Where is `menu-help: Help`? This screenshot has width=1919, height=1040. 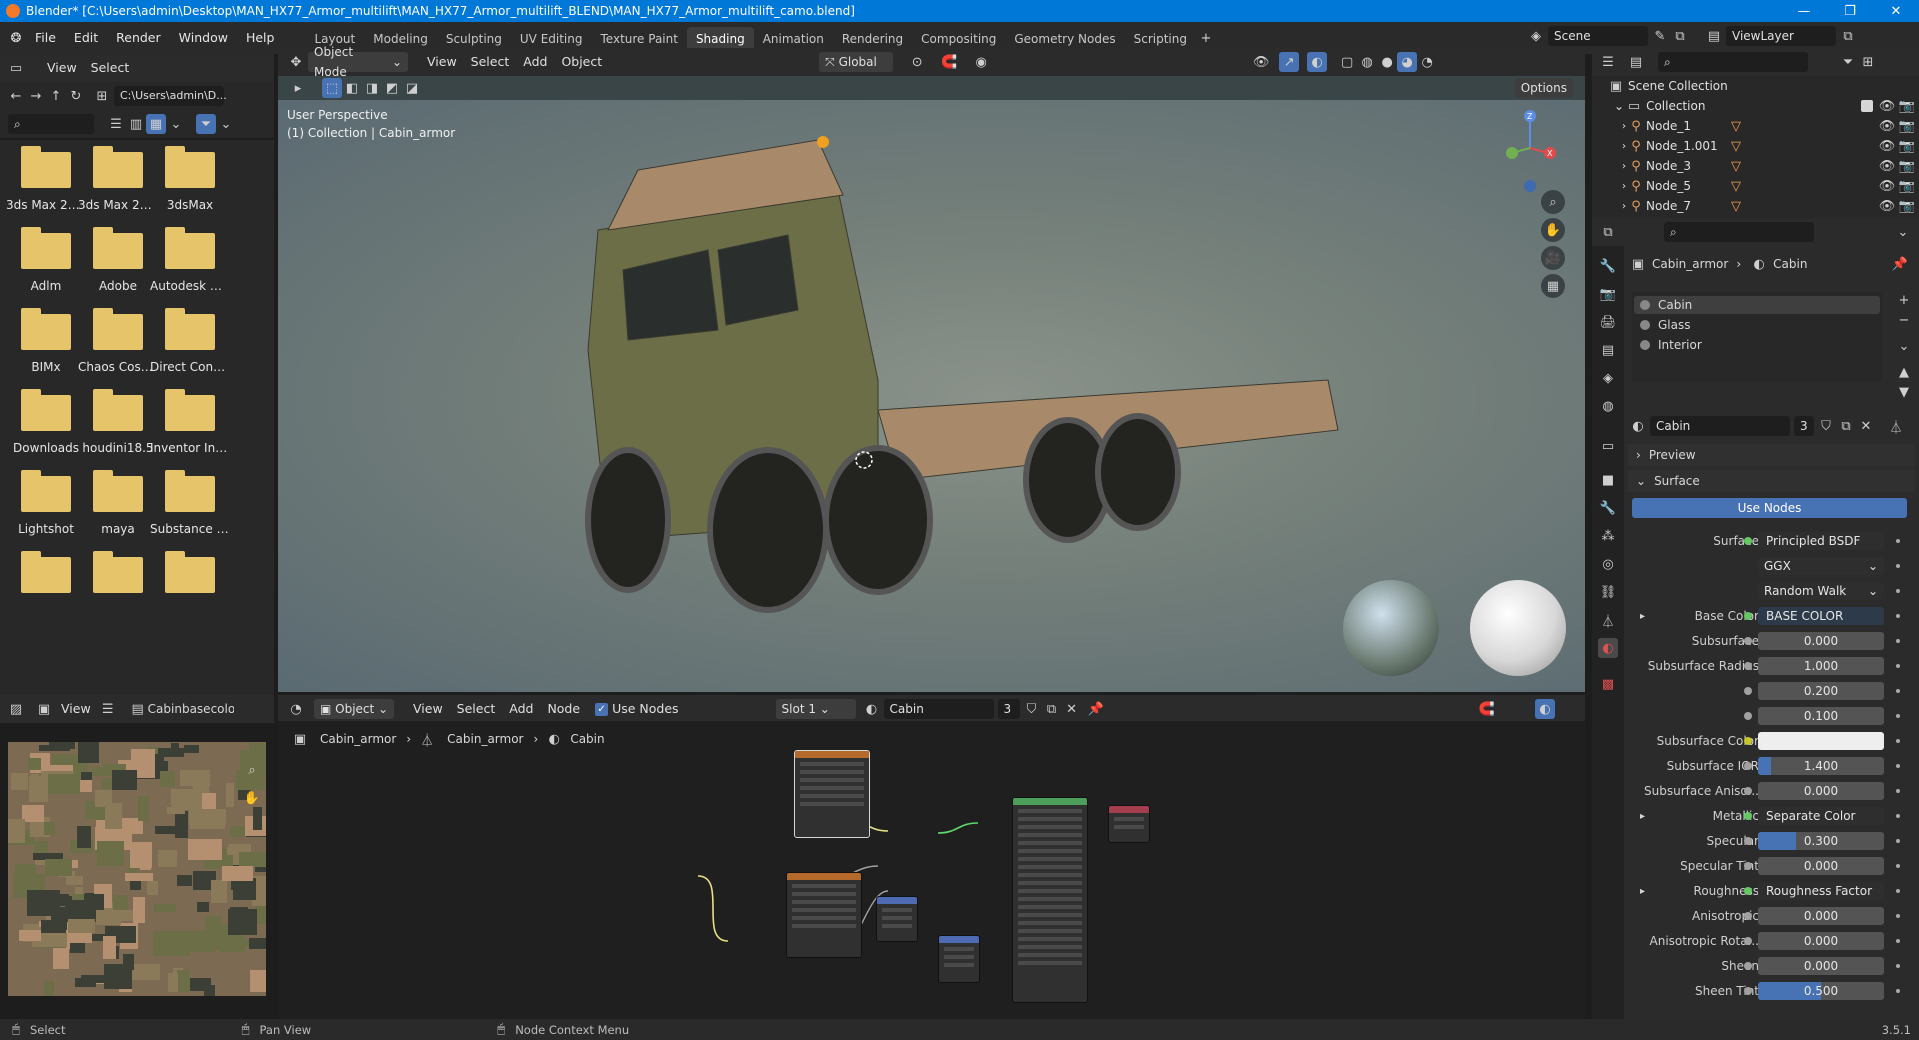 menu-help: Help is located at coordinates (260, 38).